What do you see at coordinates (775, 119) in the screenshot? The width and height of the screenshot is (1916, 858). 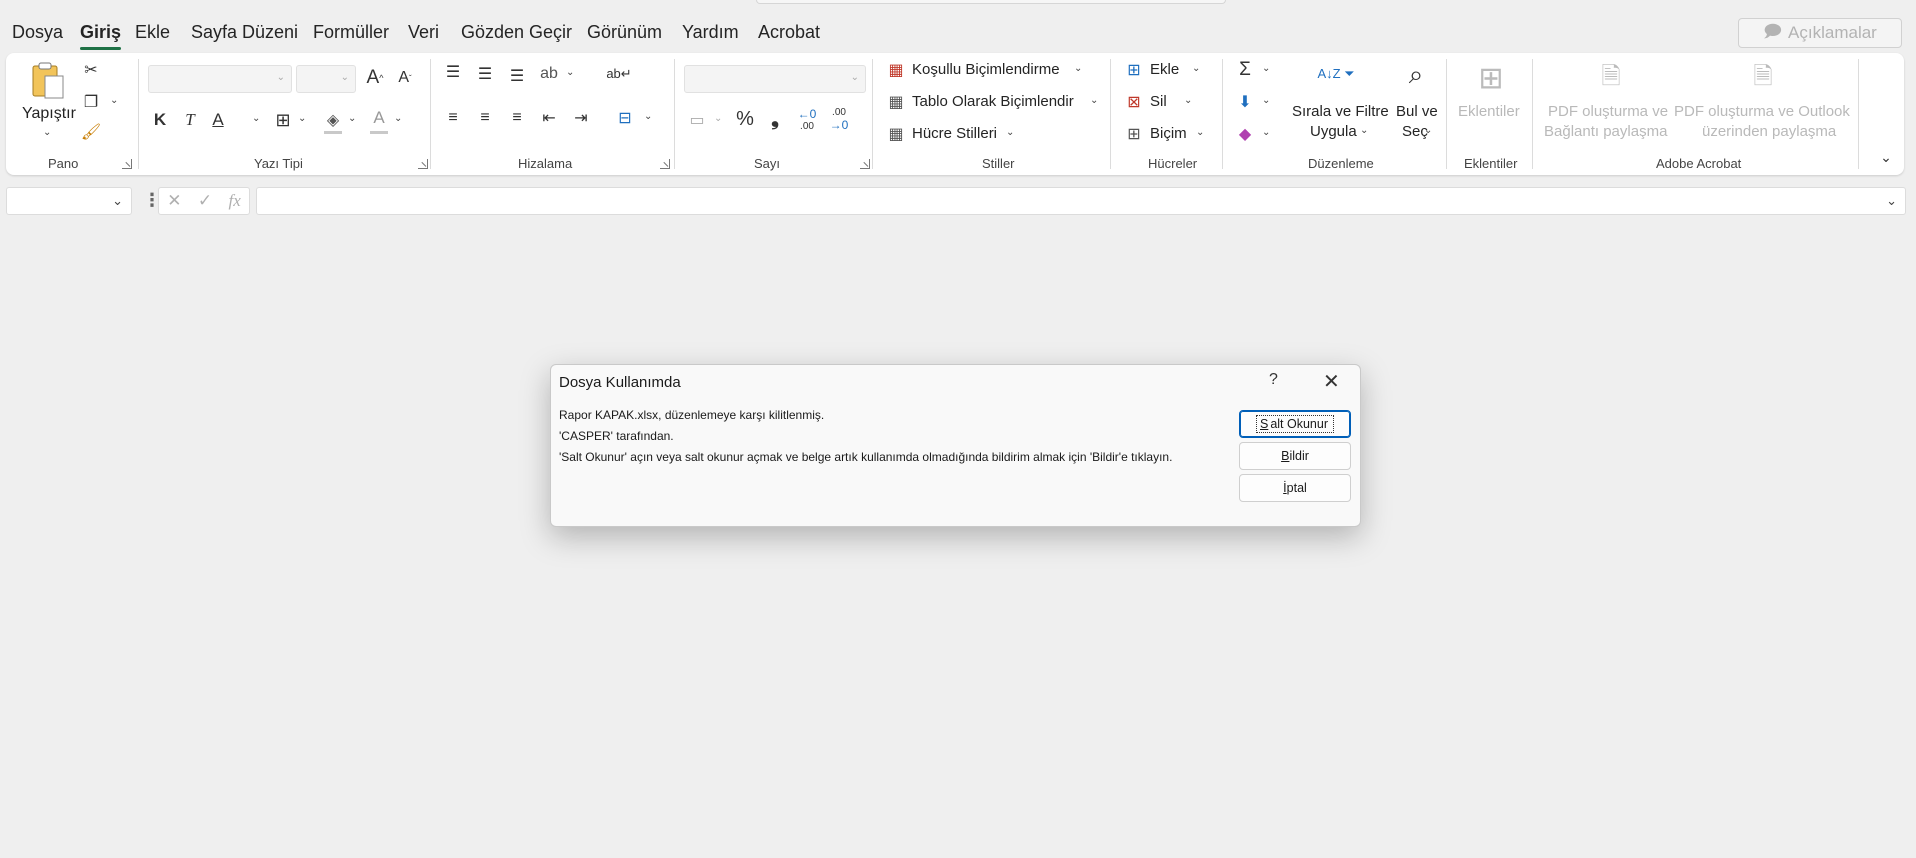 I see `comma-style-button: ❟` at bounding box center [775, 119].